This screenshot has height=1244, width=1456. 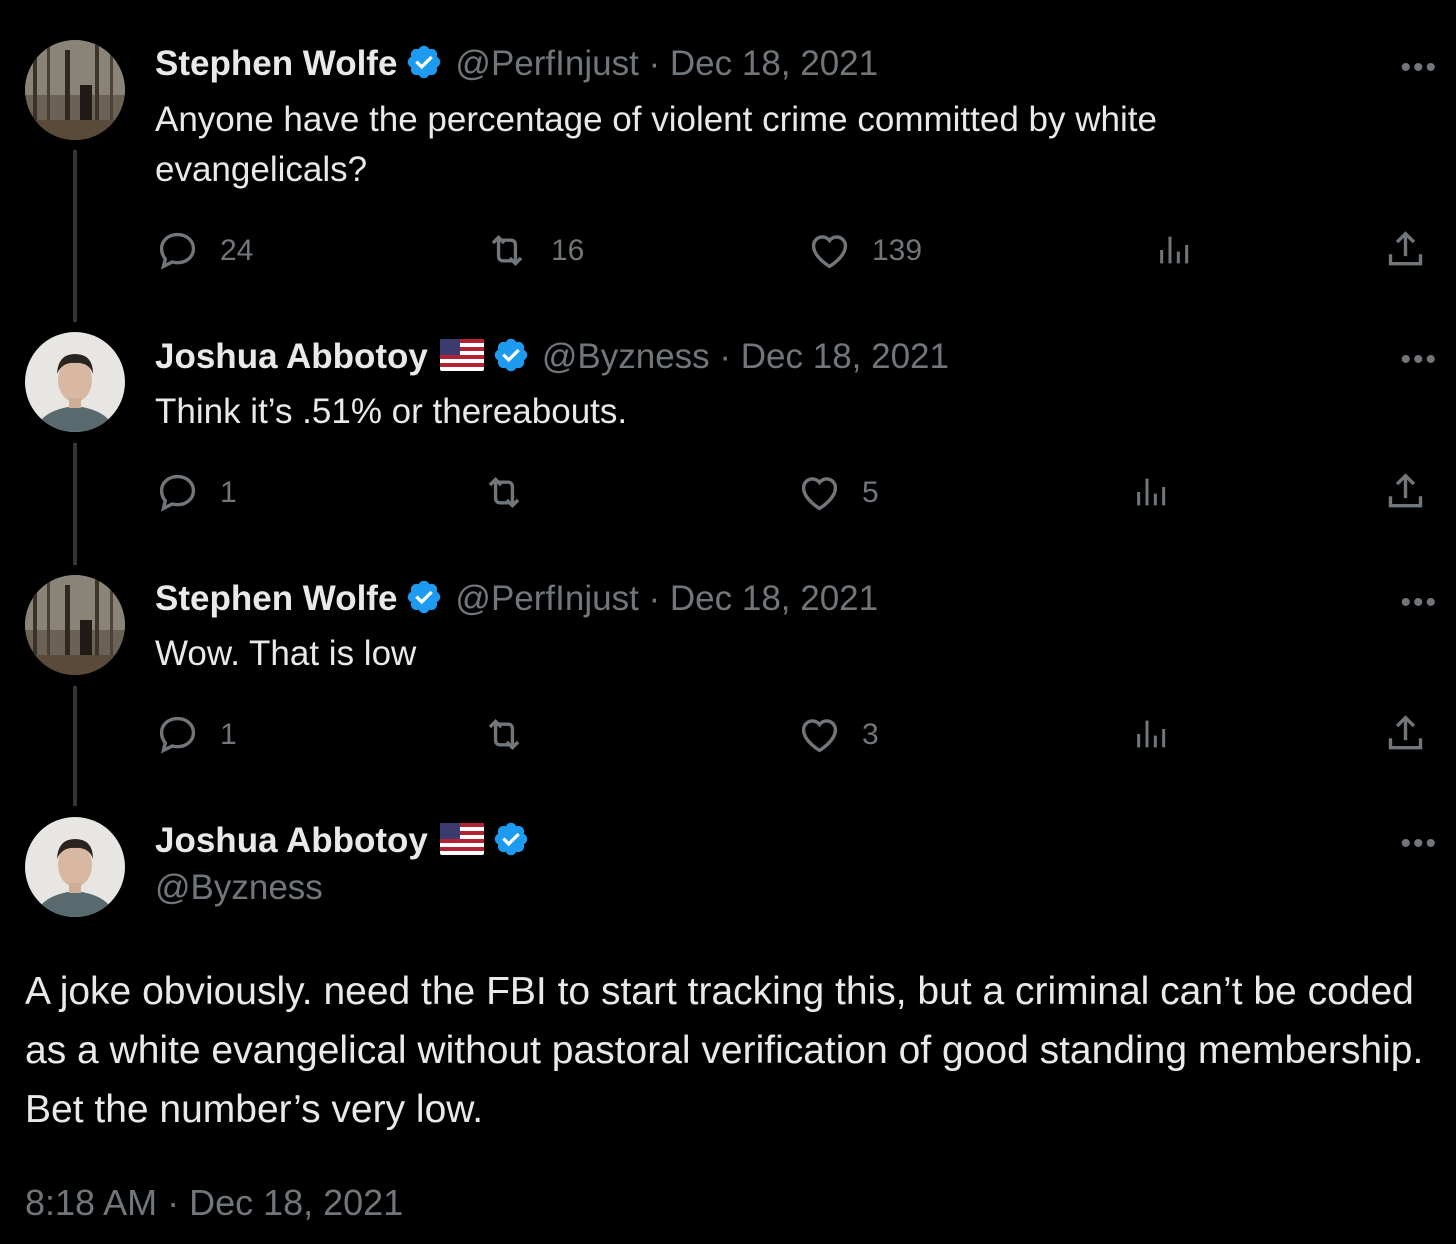 What do you see at coordinates (204, 250) in the screenshot?
I see `reply-button: 24` at bounding box center [204, 250].